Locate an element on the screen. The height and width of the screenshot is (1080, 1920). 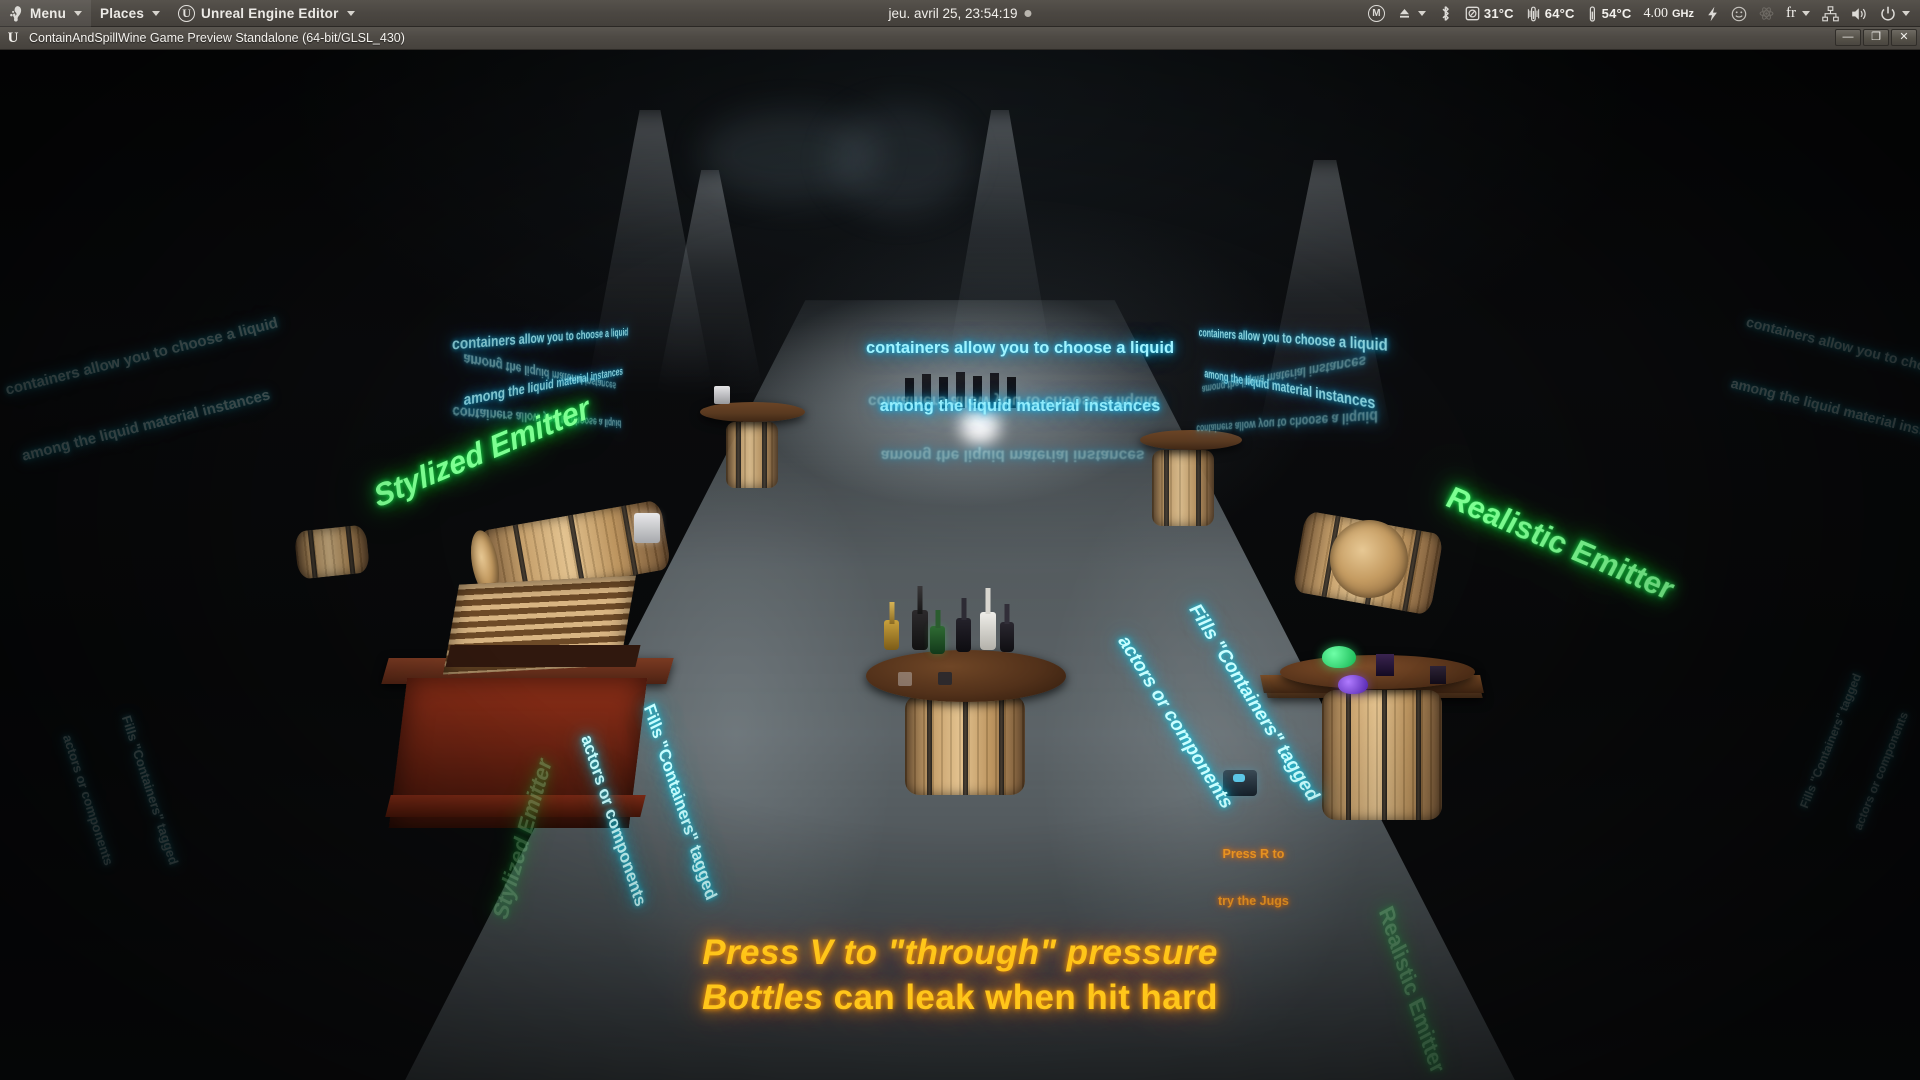
mail-icon: M is located at coordinates (1376, 13).